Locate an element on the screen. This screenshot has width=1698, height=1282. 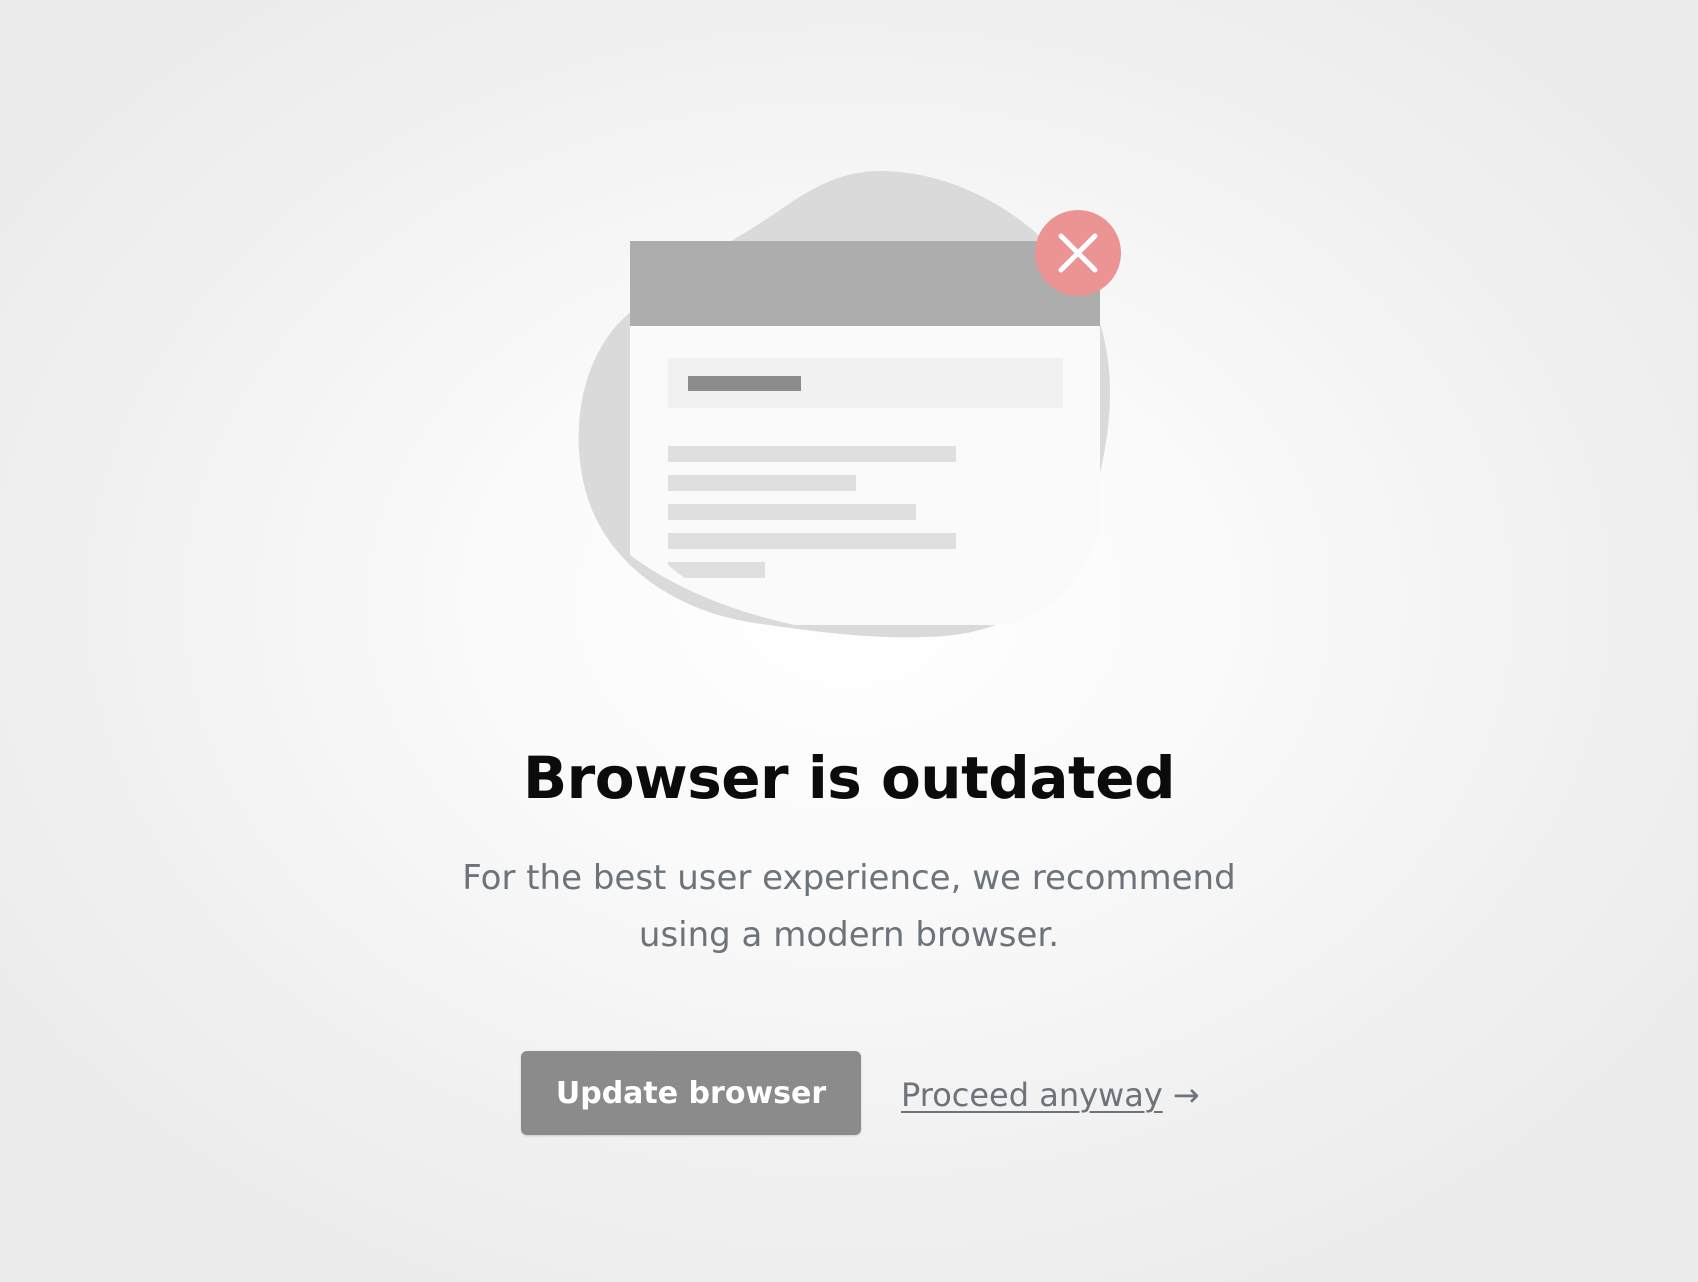
proceed-anyway-label: Proceed anyway is located at coordinates (1032, 1095).